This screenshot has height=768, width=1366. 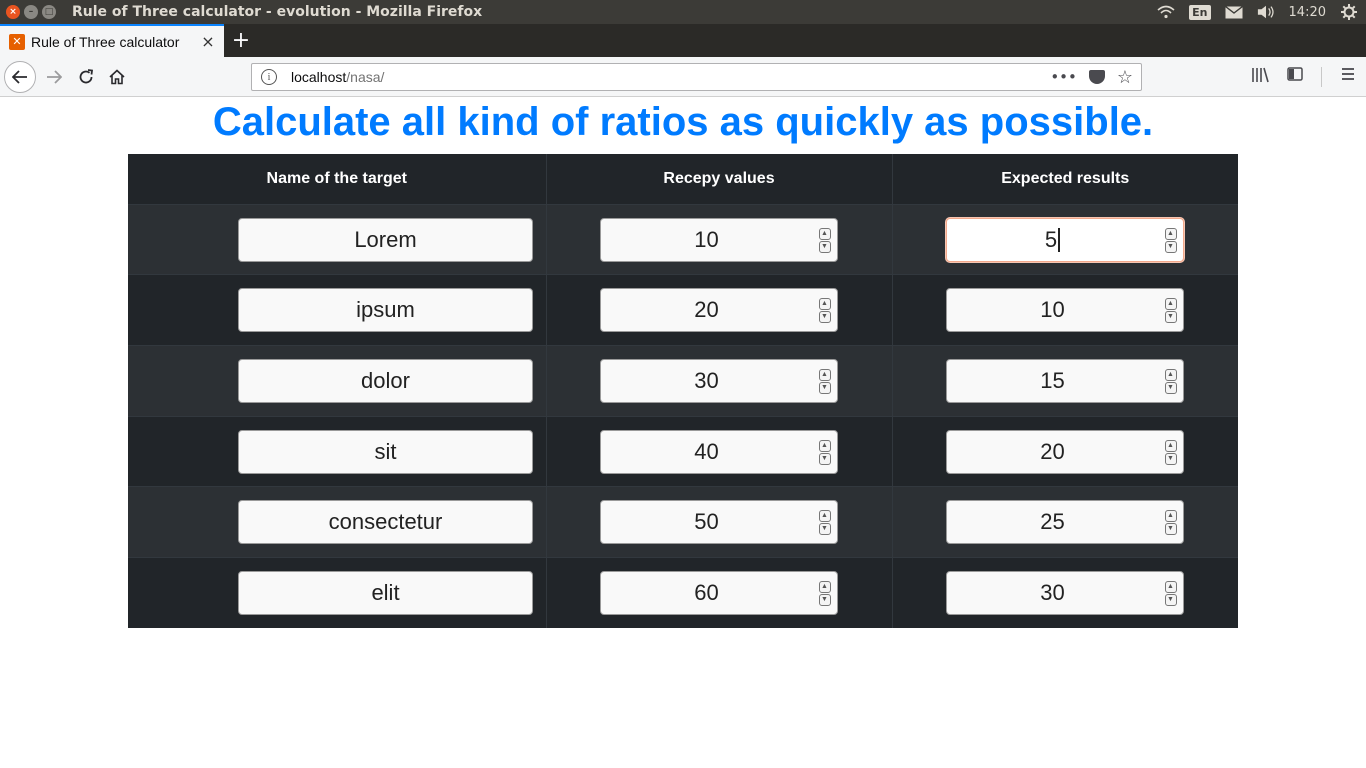 I want to click on window-maximize-button: □, so click(x=49, y=12).